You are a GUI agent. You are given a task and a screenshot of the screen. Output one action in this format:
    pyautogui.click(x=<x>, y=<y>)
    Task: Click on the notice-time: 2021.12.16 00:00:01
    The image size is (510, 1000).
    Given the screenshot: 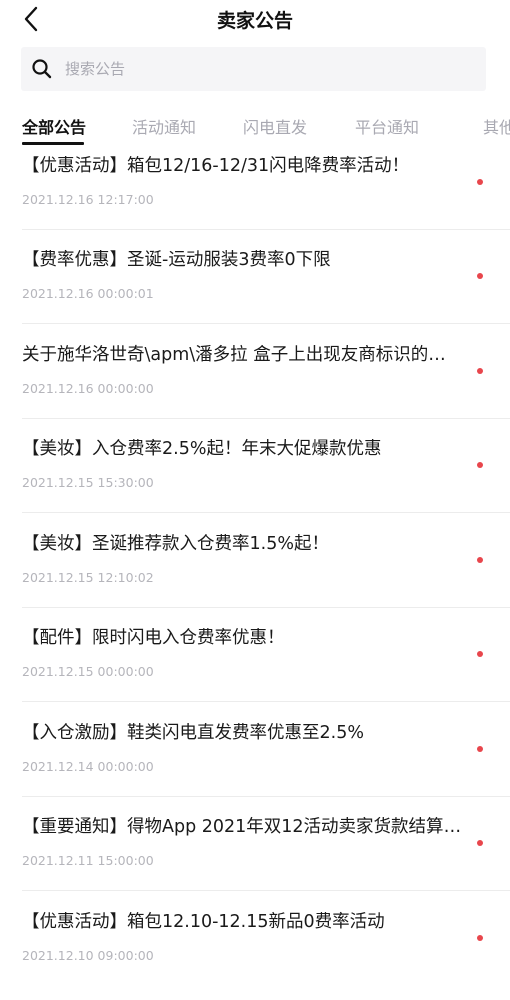 What is the action you would take?
    pyautogui.click(x=88, y=293)
    